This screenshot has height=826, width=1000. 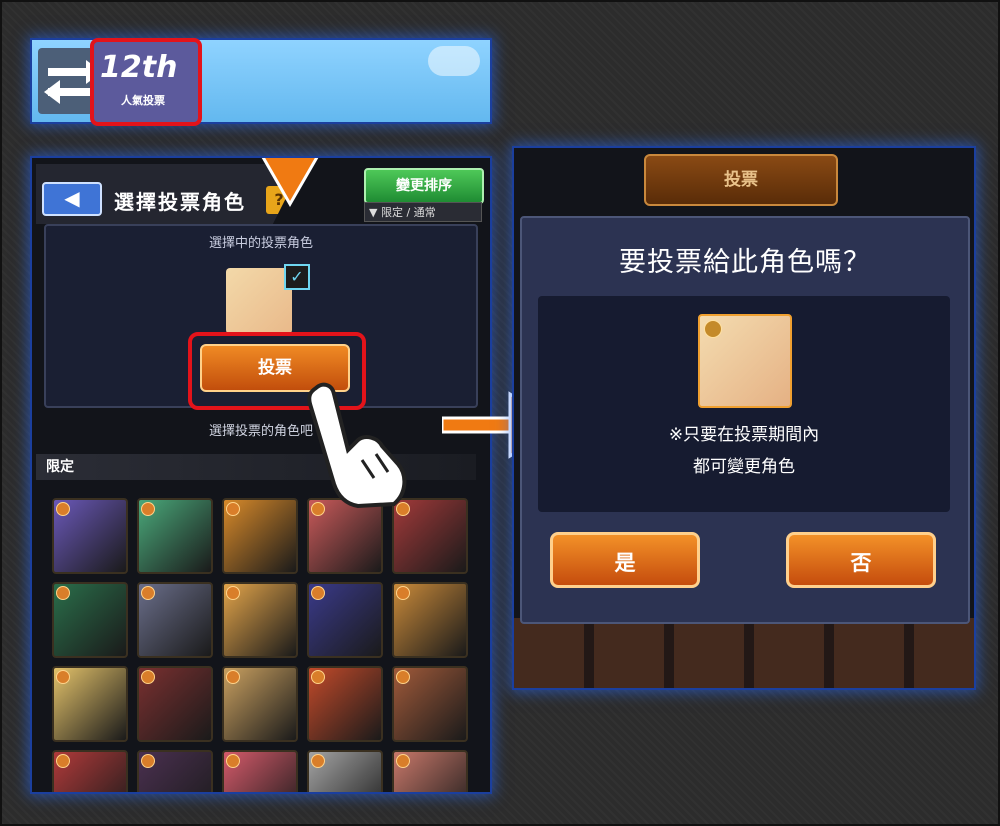 What do you see at coordinates (375, 212) in the screenshot?
I see `filter-icon: ▼` at bounding box center [375, 212].